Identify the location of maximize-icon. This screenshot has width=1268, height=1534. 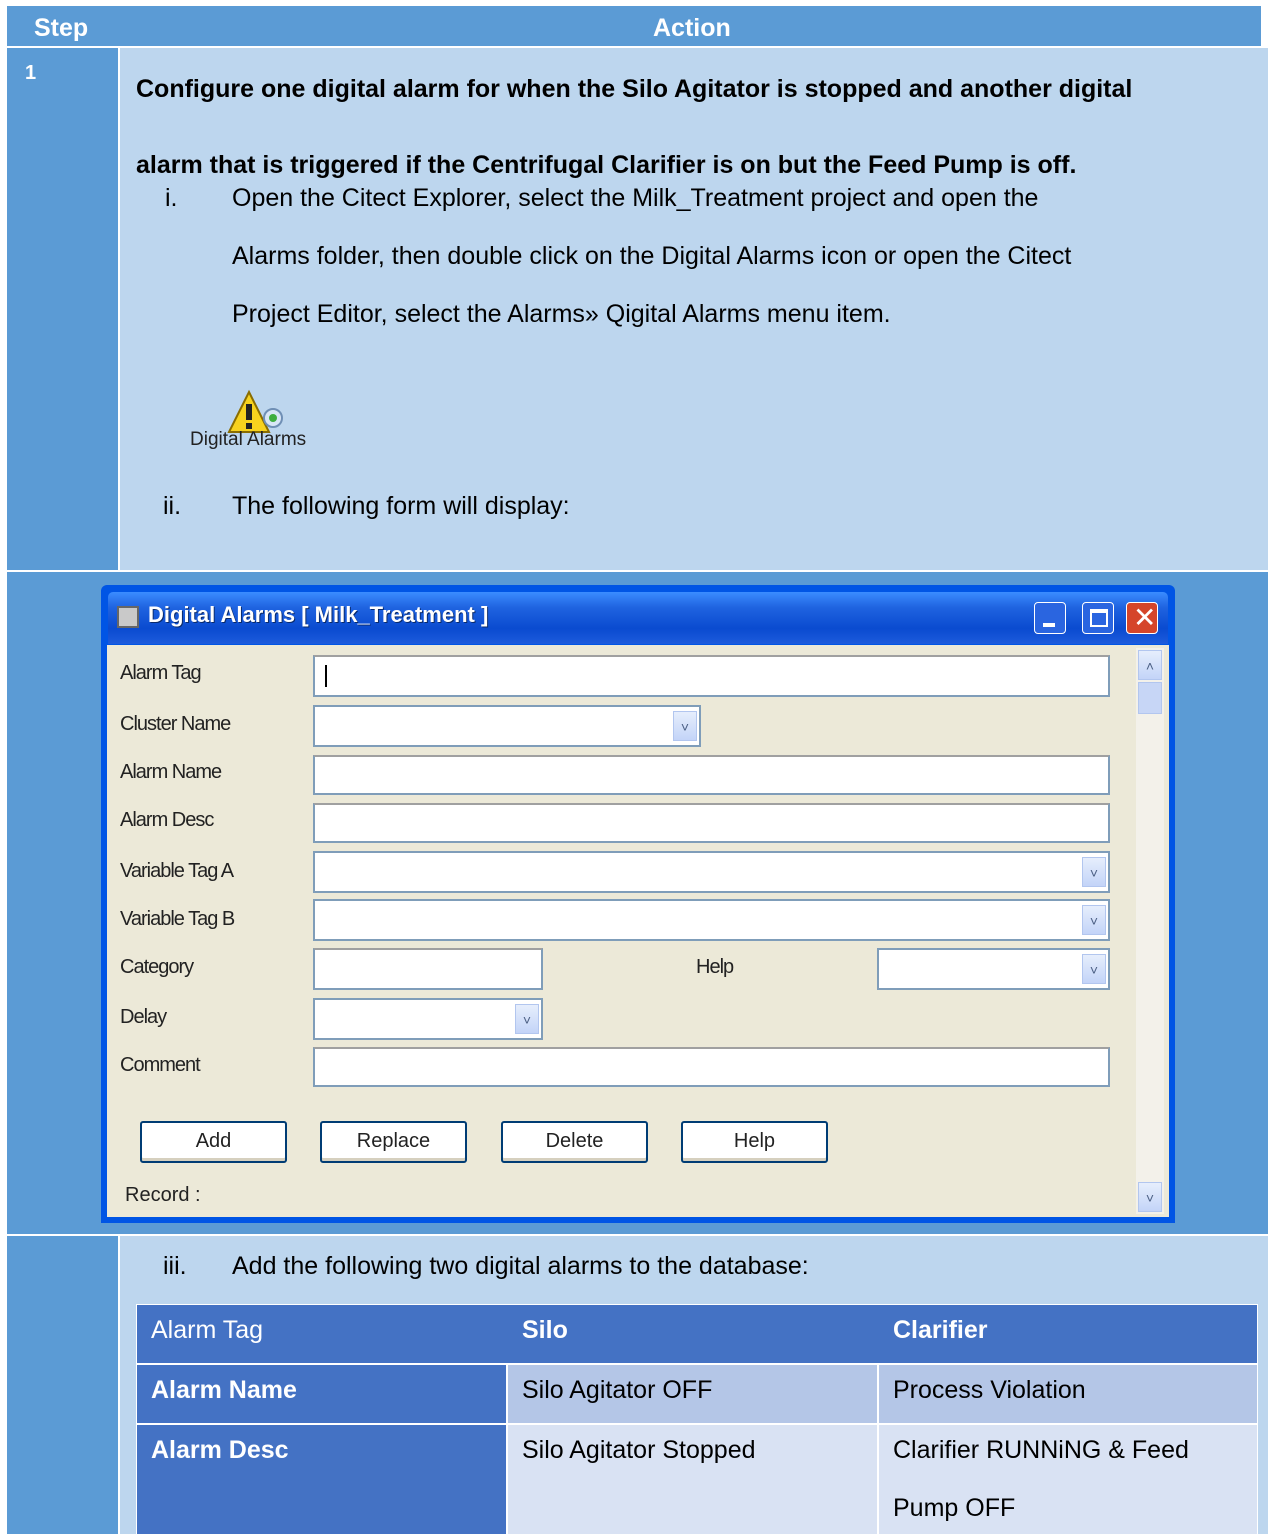
(1099, 618).